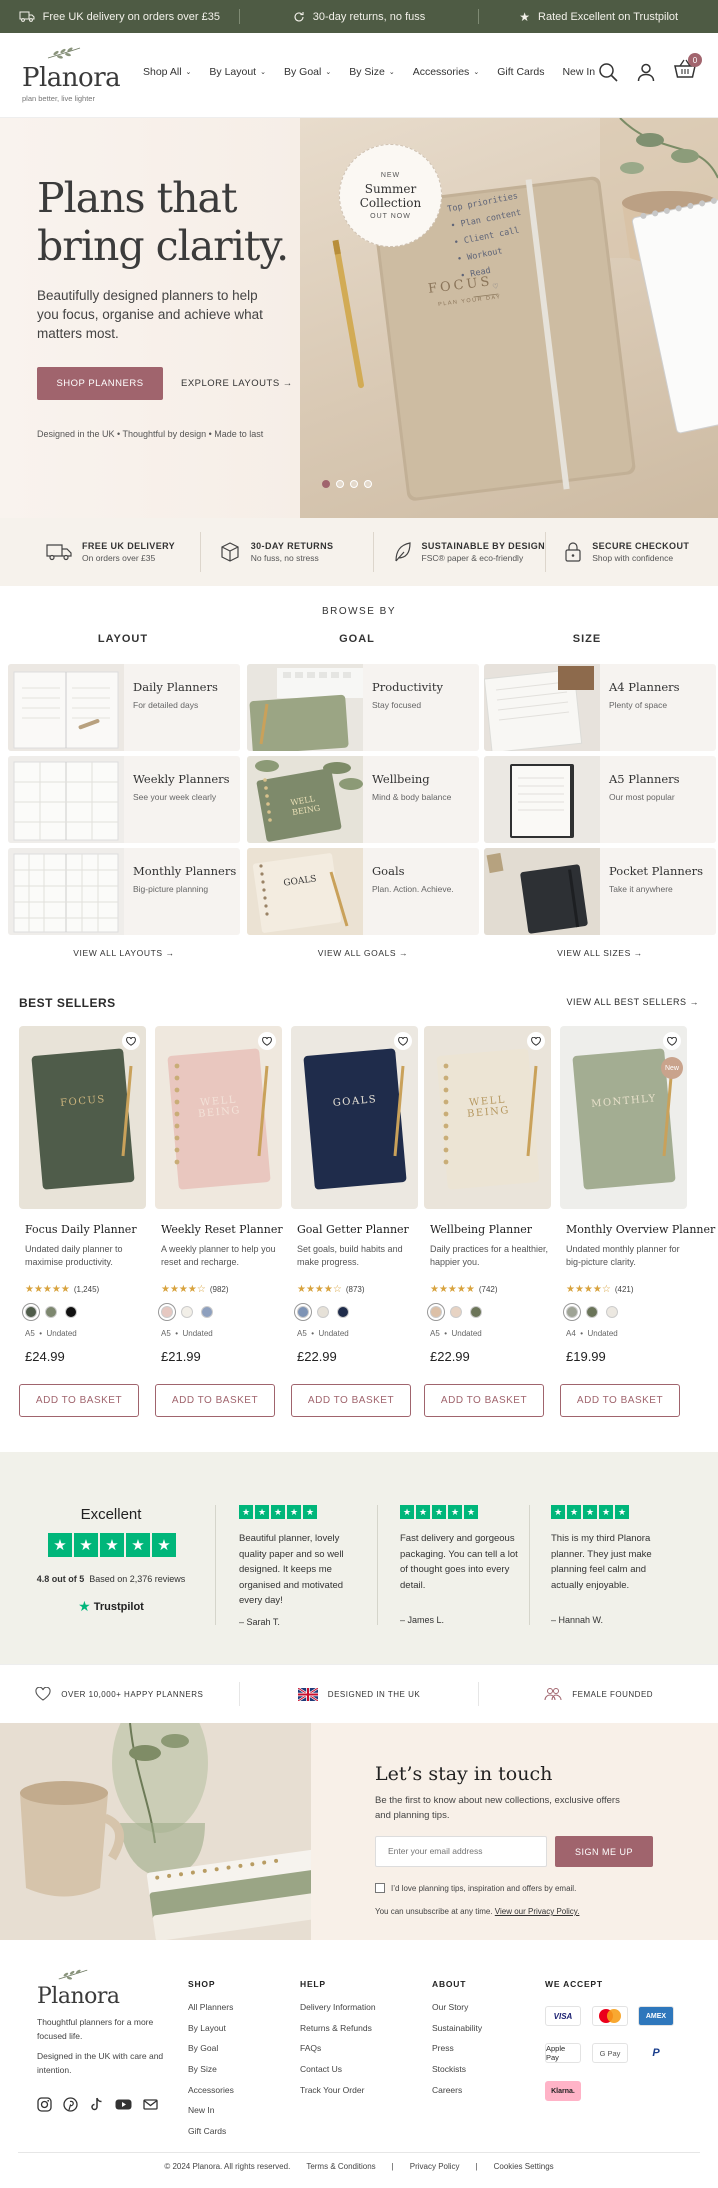  I want to click on footer-link: All Planners, so click(211, 2007).